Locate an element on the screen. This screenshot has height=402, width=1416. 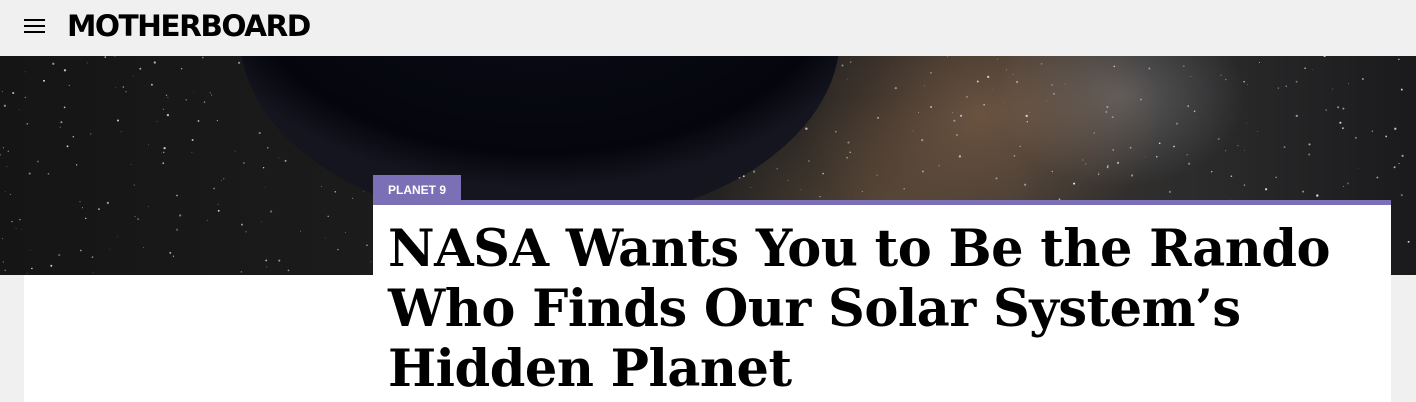
menu-bar-bottom is located at coordinates (34, 32).